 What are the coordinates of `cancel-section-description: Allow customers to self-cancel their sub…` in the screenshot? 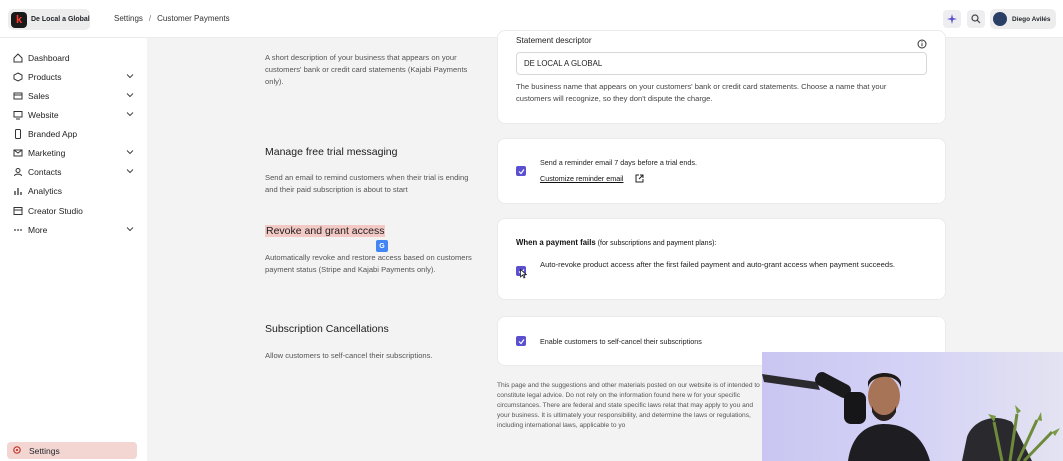 It's located at (349, 355).